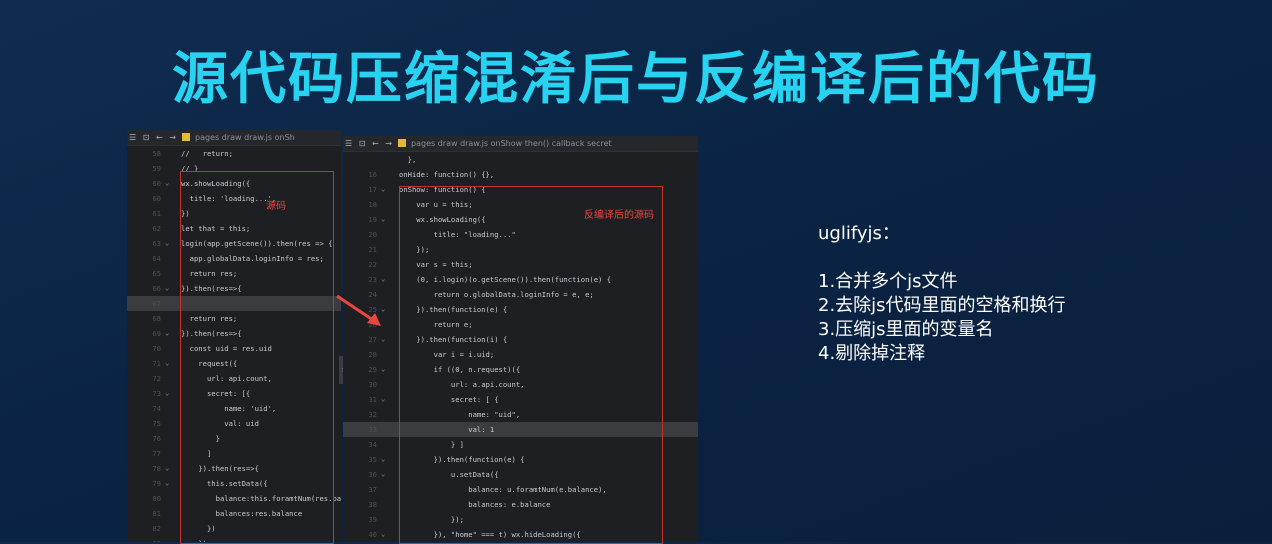 This screenshot has width=1272, height=544. Describe the element at coordinates (200, 438) in the screenshot. I see `code-text: }` at that location.